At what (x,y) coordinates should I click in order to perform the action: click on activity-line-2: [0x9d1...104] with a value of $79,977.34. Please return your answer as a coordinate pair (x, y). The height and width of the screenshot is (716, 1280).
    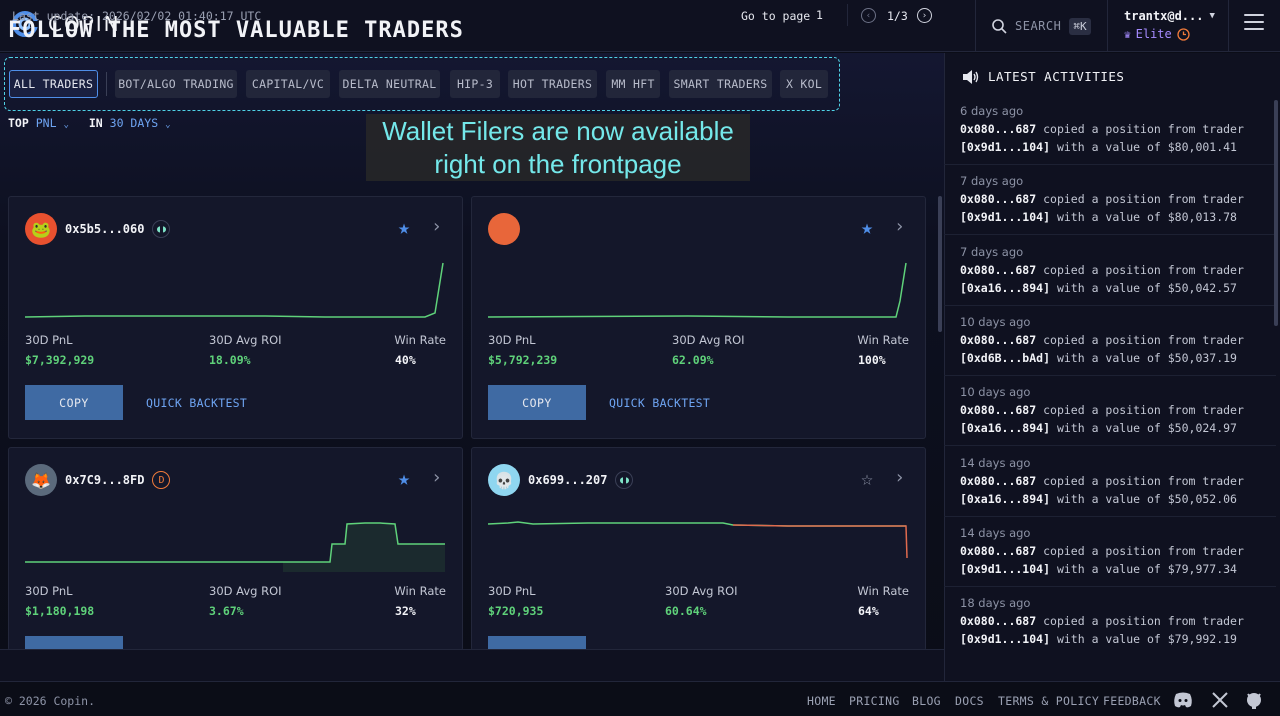
    Looking at the image, I should click on (1098, 569).